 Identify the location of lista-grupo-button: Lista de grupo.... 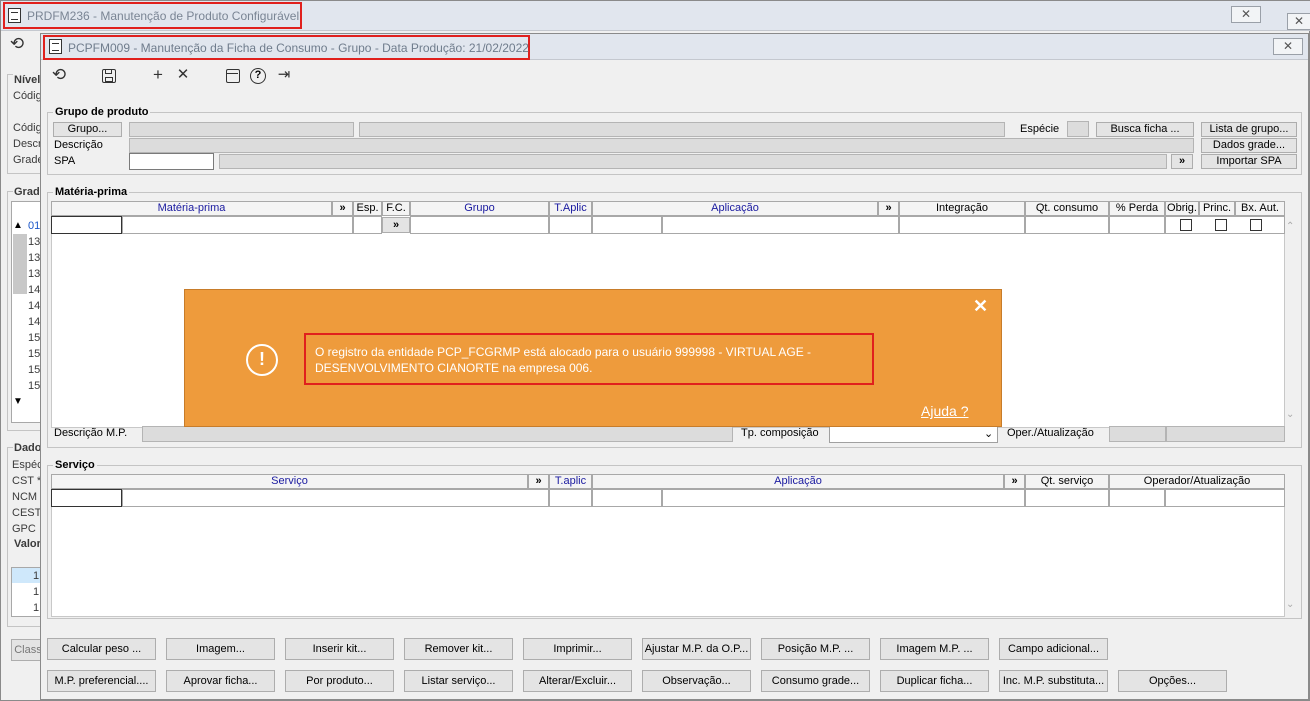
(1249, 129).